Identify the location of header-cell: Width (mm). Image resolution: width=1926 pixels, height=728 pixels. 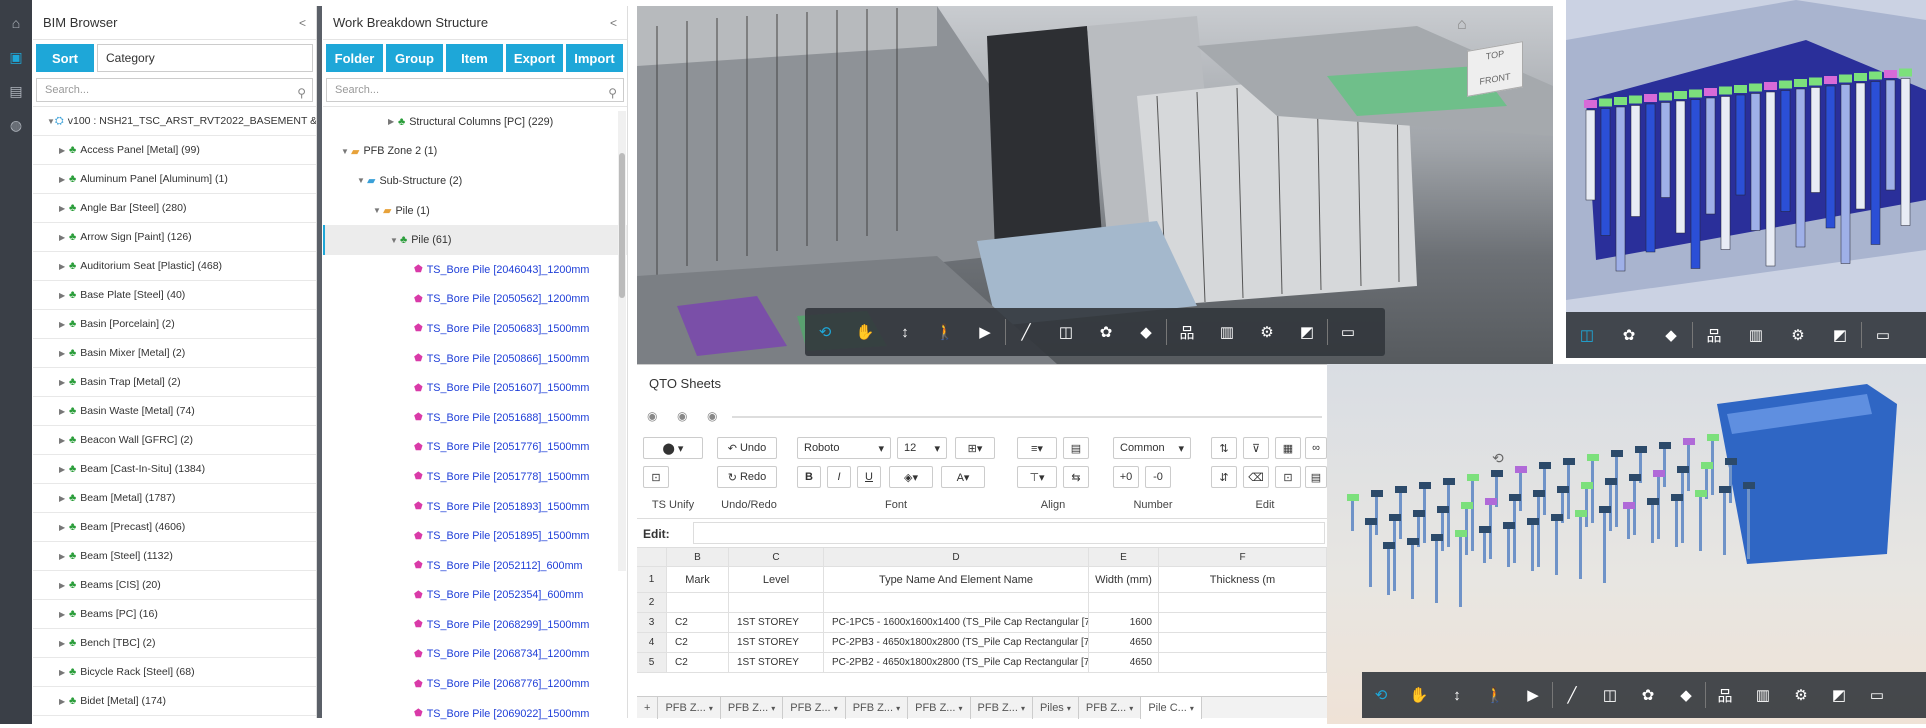
(1124, 580).